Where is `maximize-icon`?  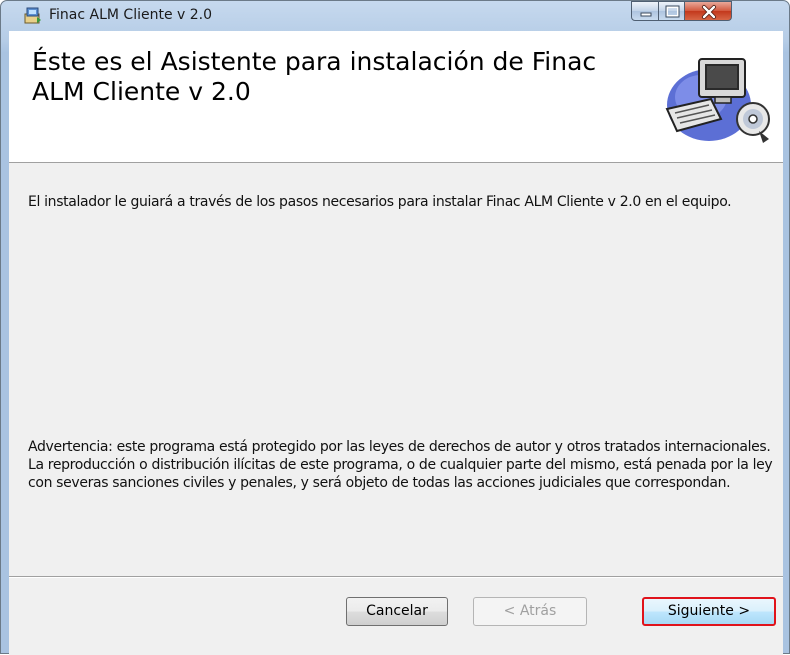 maximize-icon is located at coordinates (672, 11).